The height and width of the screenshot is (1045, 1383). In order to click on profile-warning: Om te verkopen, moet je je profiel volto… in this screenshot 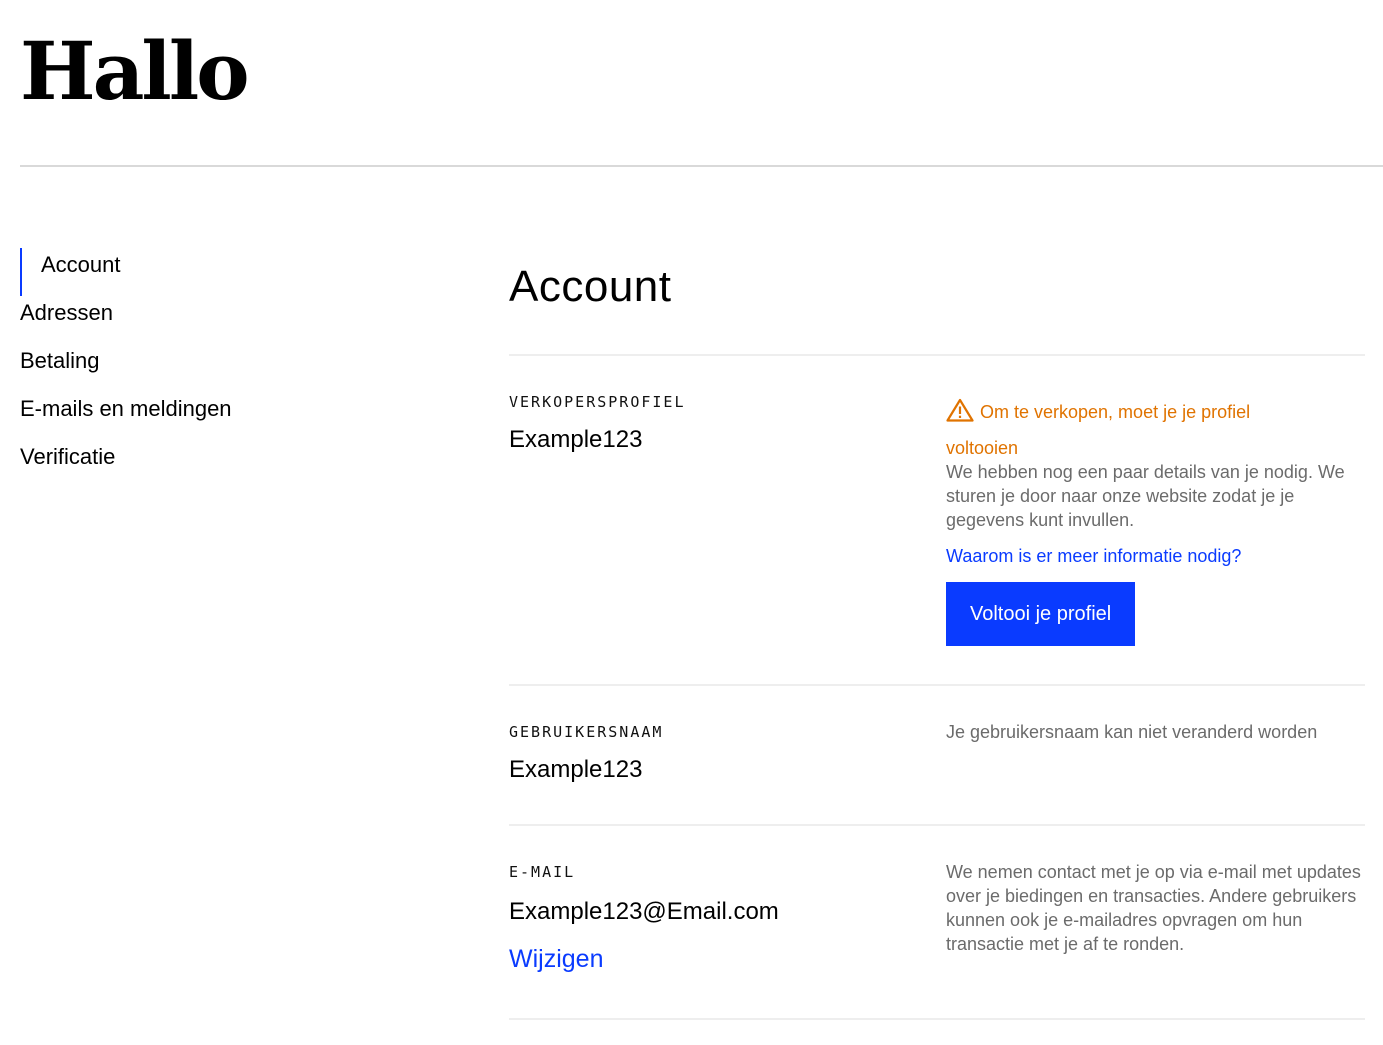, I will do `click(1155, 430)`.